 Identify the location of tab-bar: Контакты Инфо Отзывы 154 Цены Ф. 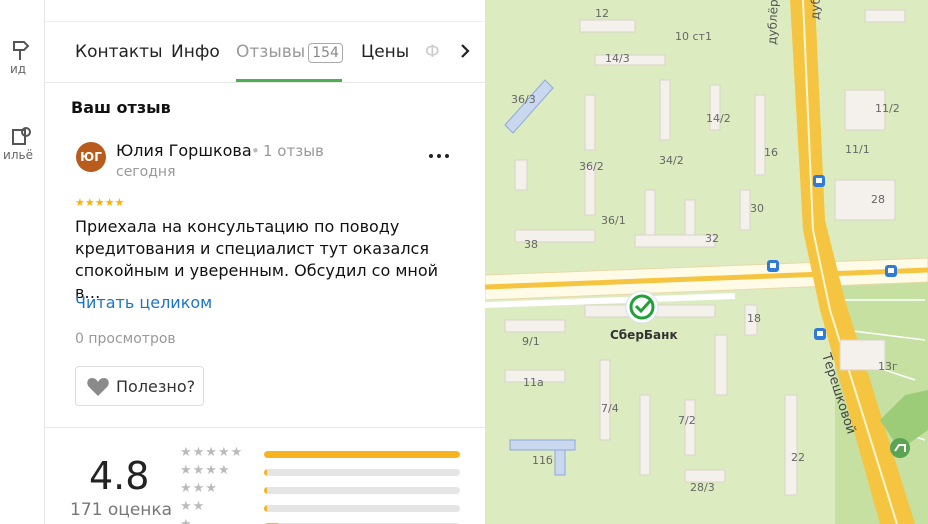
(265, 52).